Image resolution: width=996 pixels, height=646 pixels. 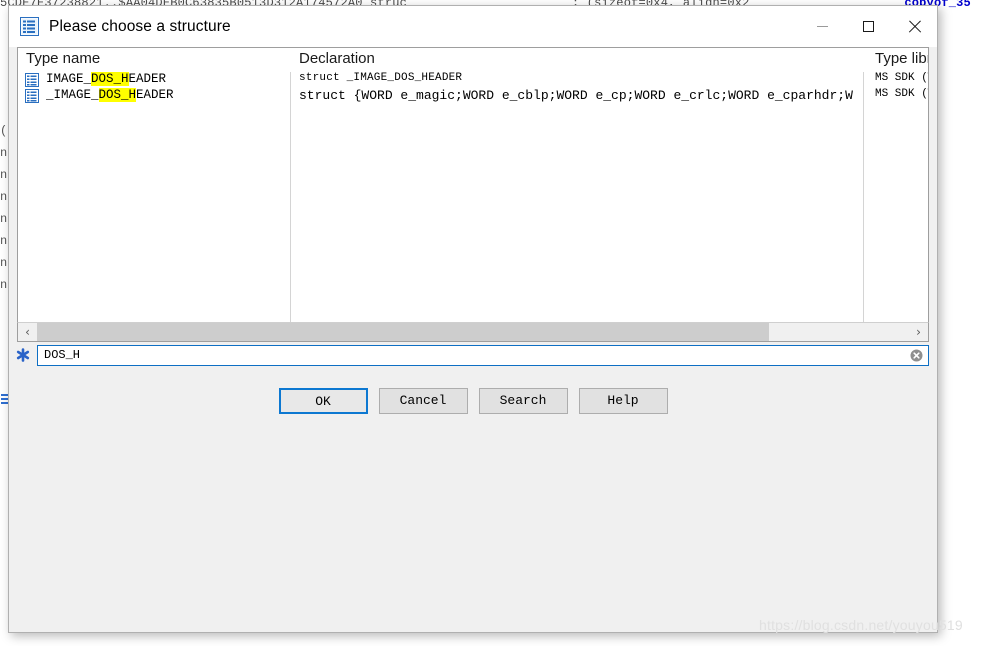 What do you see at coordinates (337, 58) in the screenshot?
I see `column-header-declaration: Declaration` at bounding box center [337, 58].